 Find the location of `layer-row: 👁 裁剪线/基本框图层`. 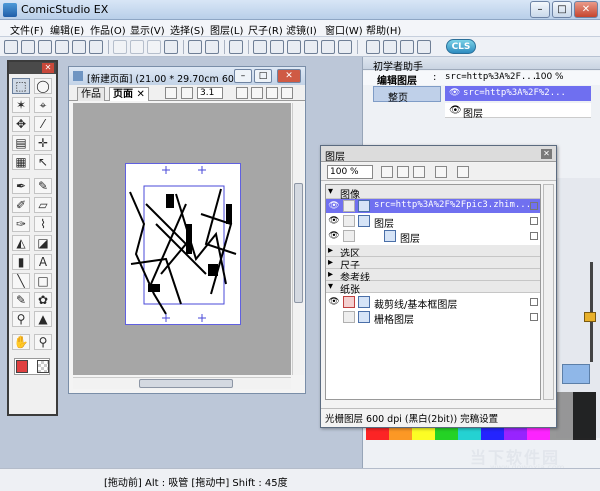

layer-row: 👁 裁剪线/基本框图层 is located at coordinates (433, 303).